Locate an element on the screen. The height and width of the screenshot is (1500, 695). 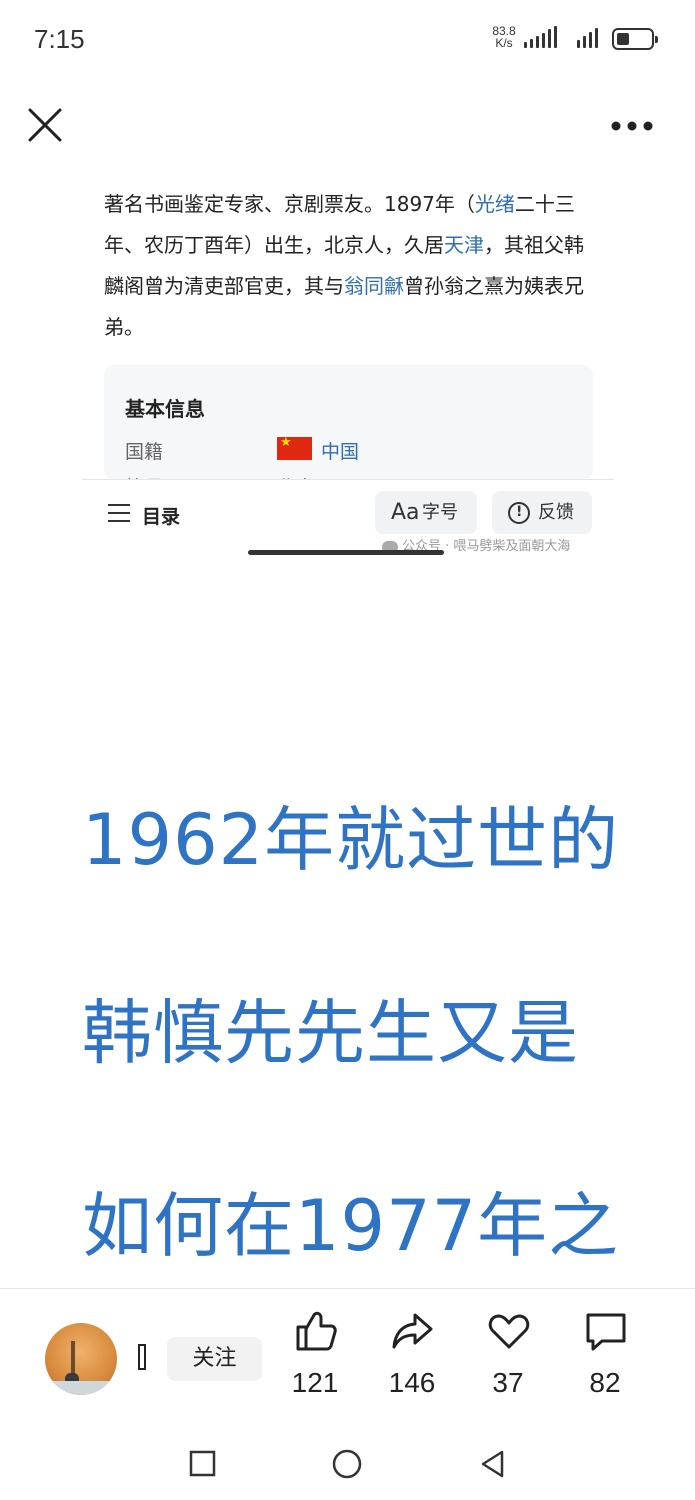
square-recents-icon is located at coordinates (202, 1463).